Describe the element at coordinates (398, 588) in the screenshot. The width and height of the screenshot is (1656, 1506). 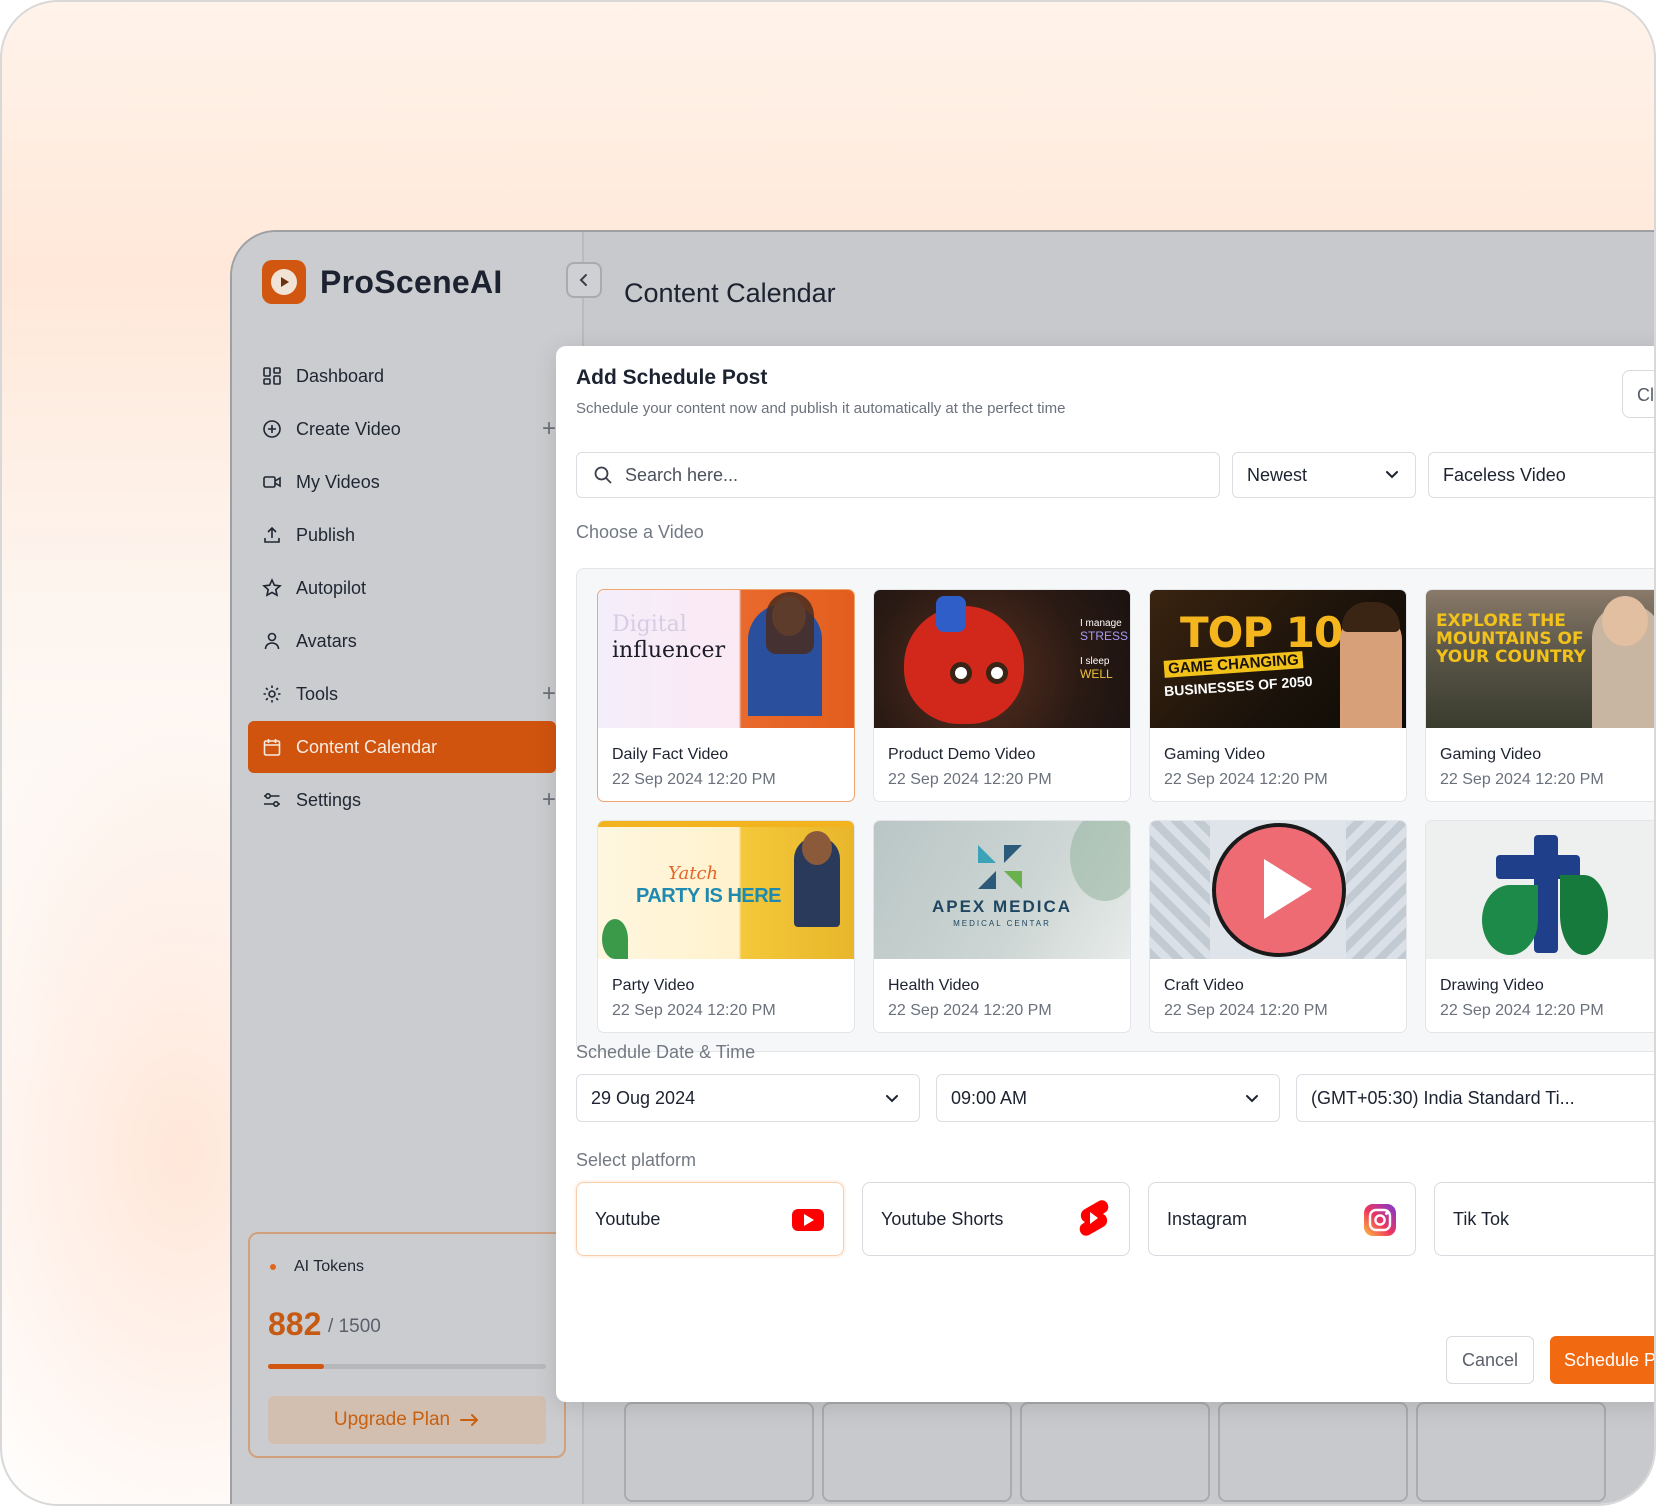
I see `sidebar-item-autopilot: Autopilot` at that location.